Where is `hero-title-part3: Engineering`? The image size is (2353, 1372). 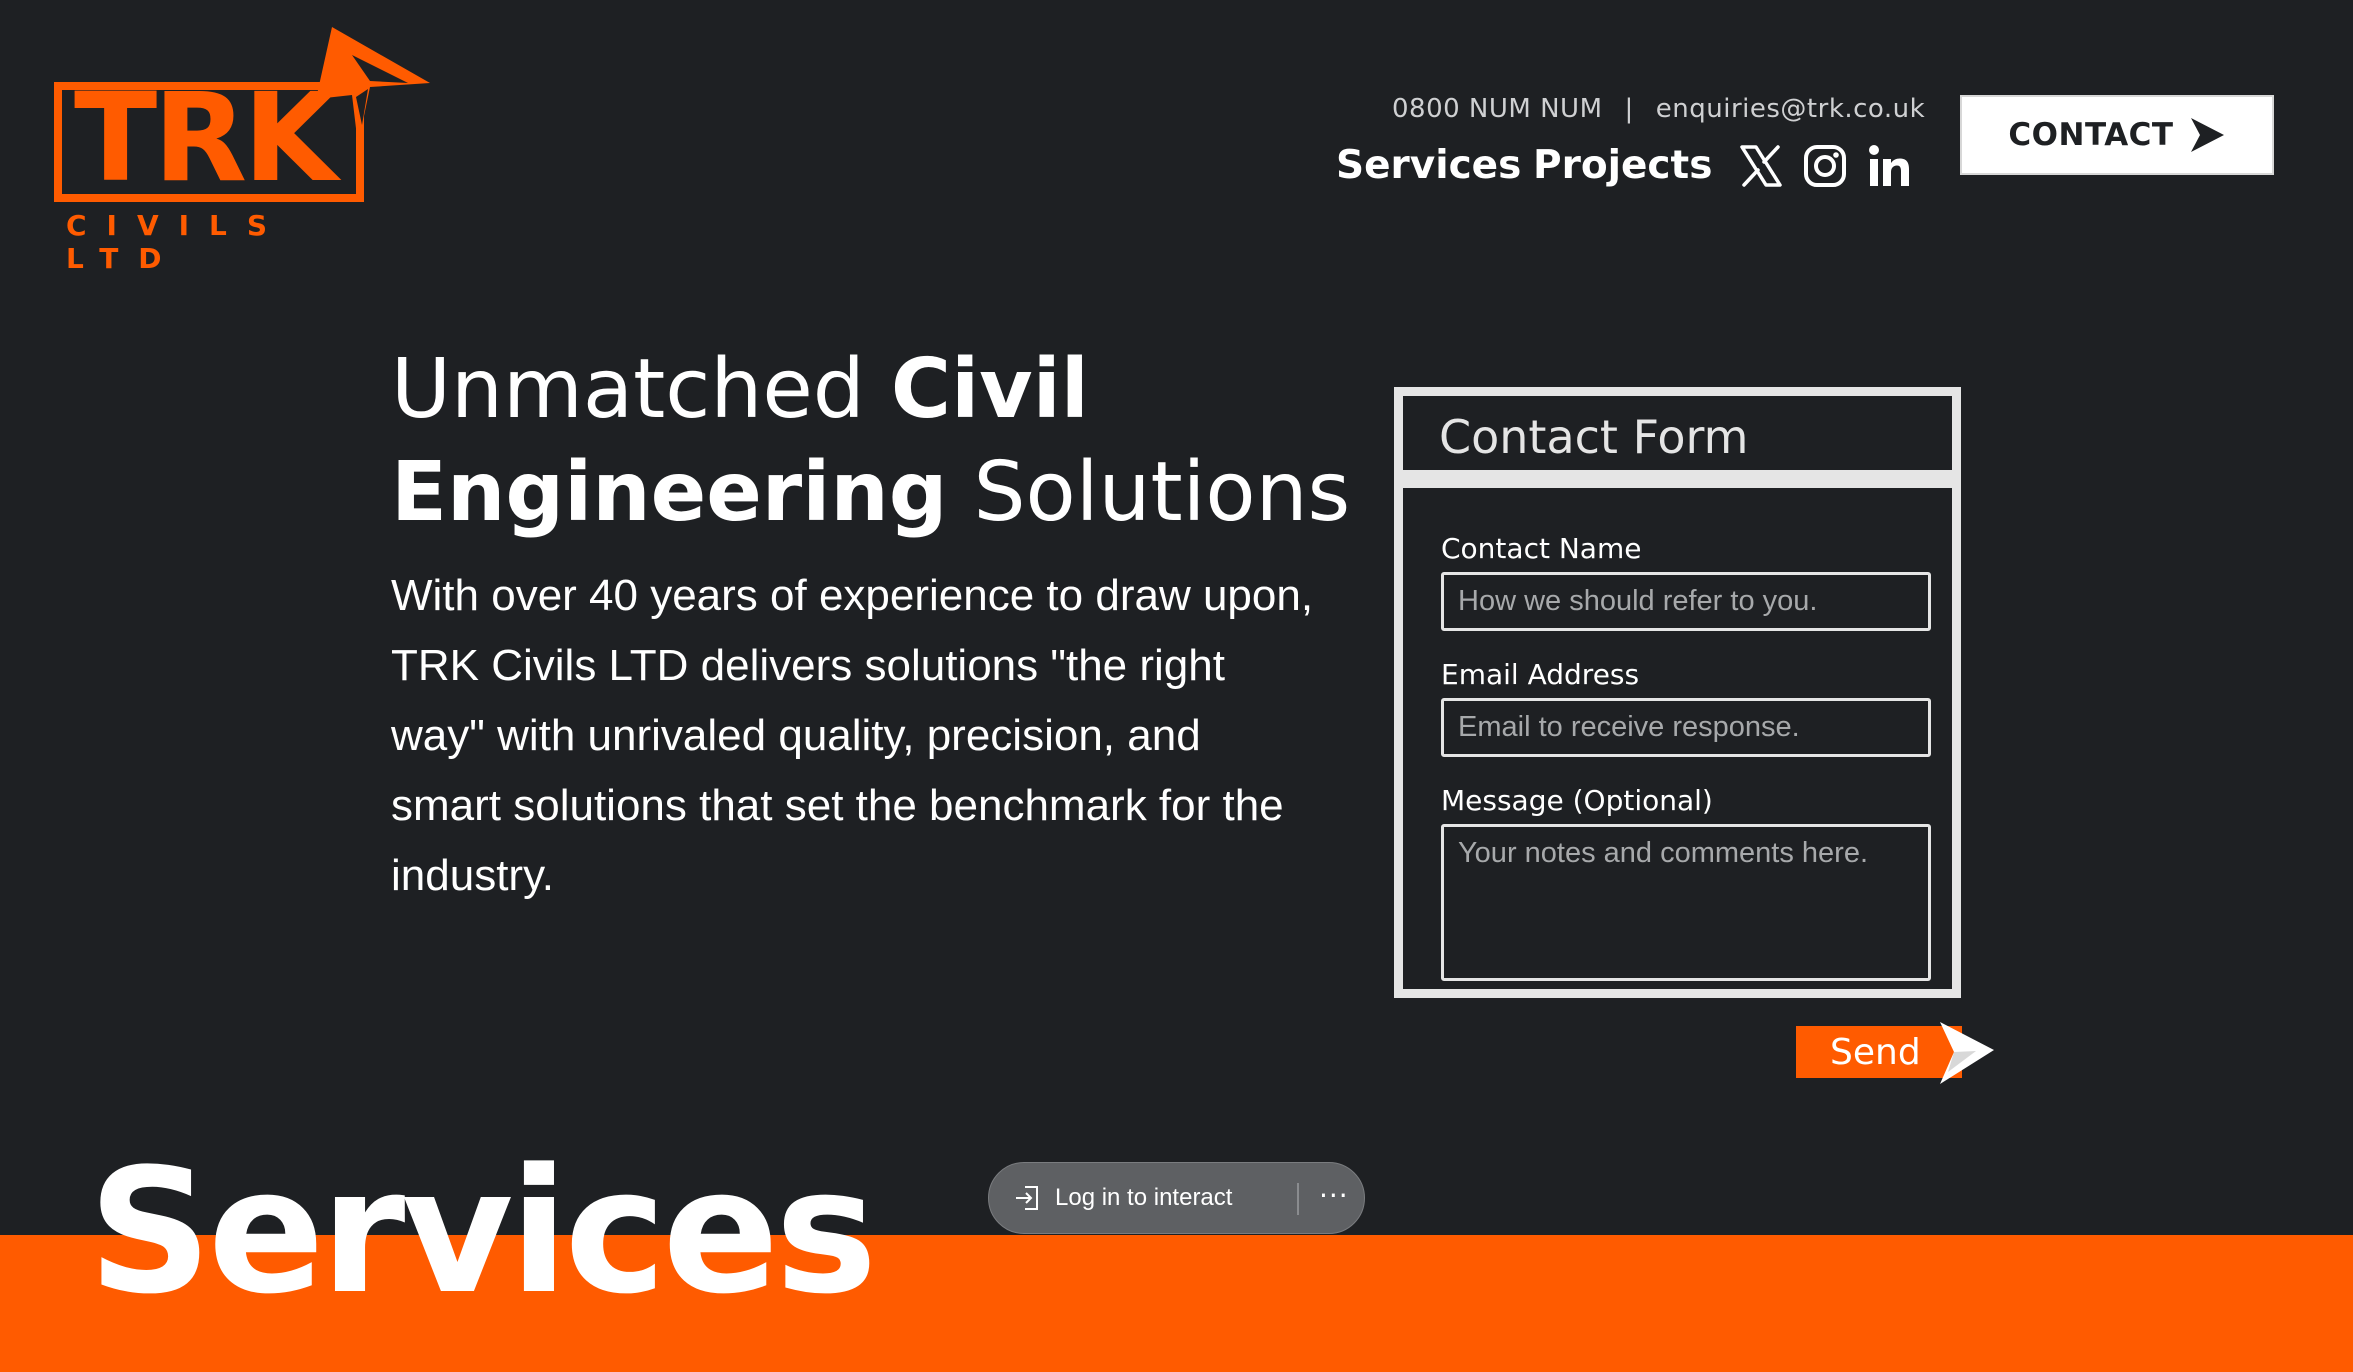 hero-title-part3: Engineering is located at coordinates (669, 492).